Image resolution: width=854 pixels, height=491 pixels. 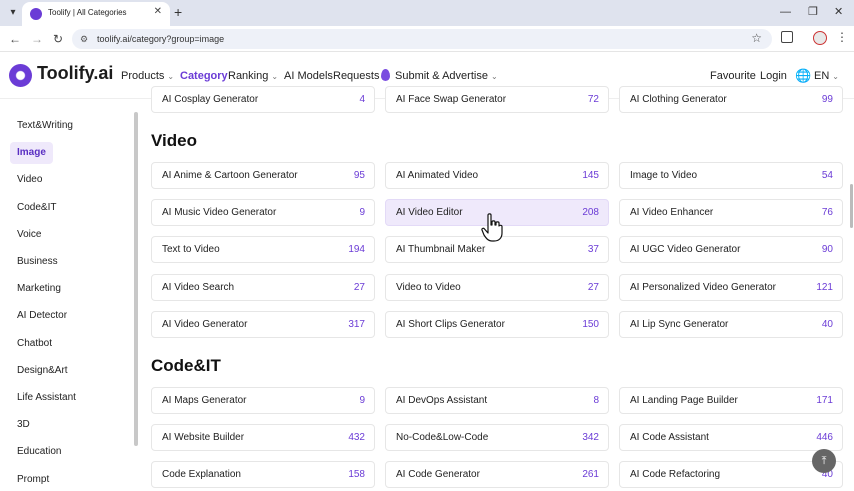 What do you see at coordinates (45, 126) in the screenshot?
I see `sidebar-item-text-writing: Text&Writing` at bounding box center [45, 126].